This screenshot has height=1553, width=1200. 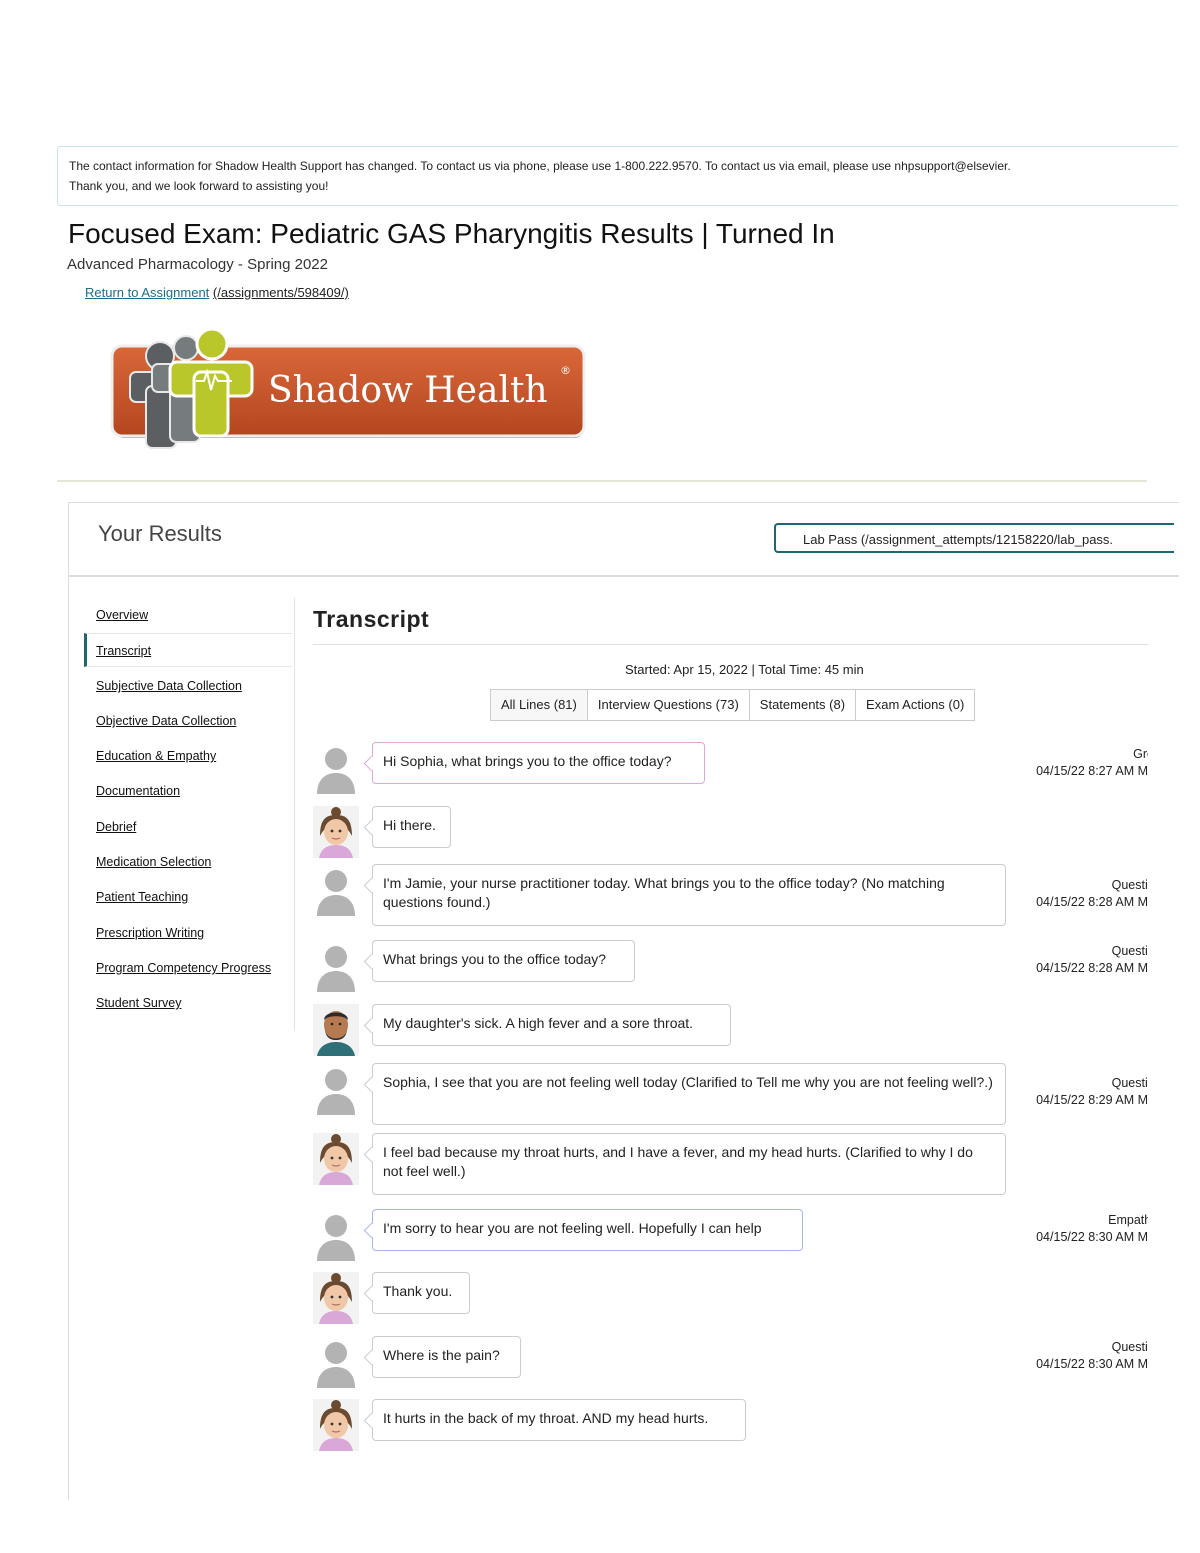 I want to click on sidebar-item-label: Documentation, so click(x=138, y=791).